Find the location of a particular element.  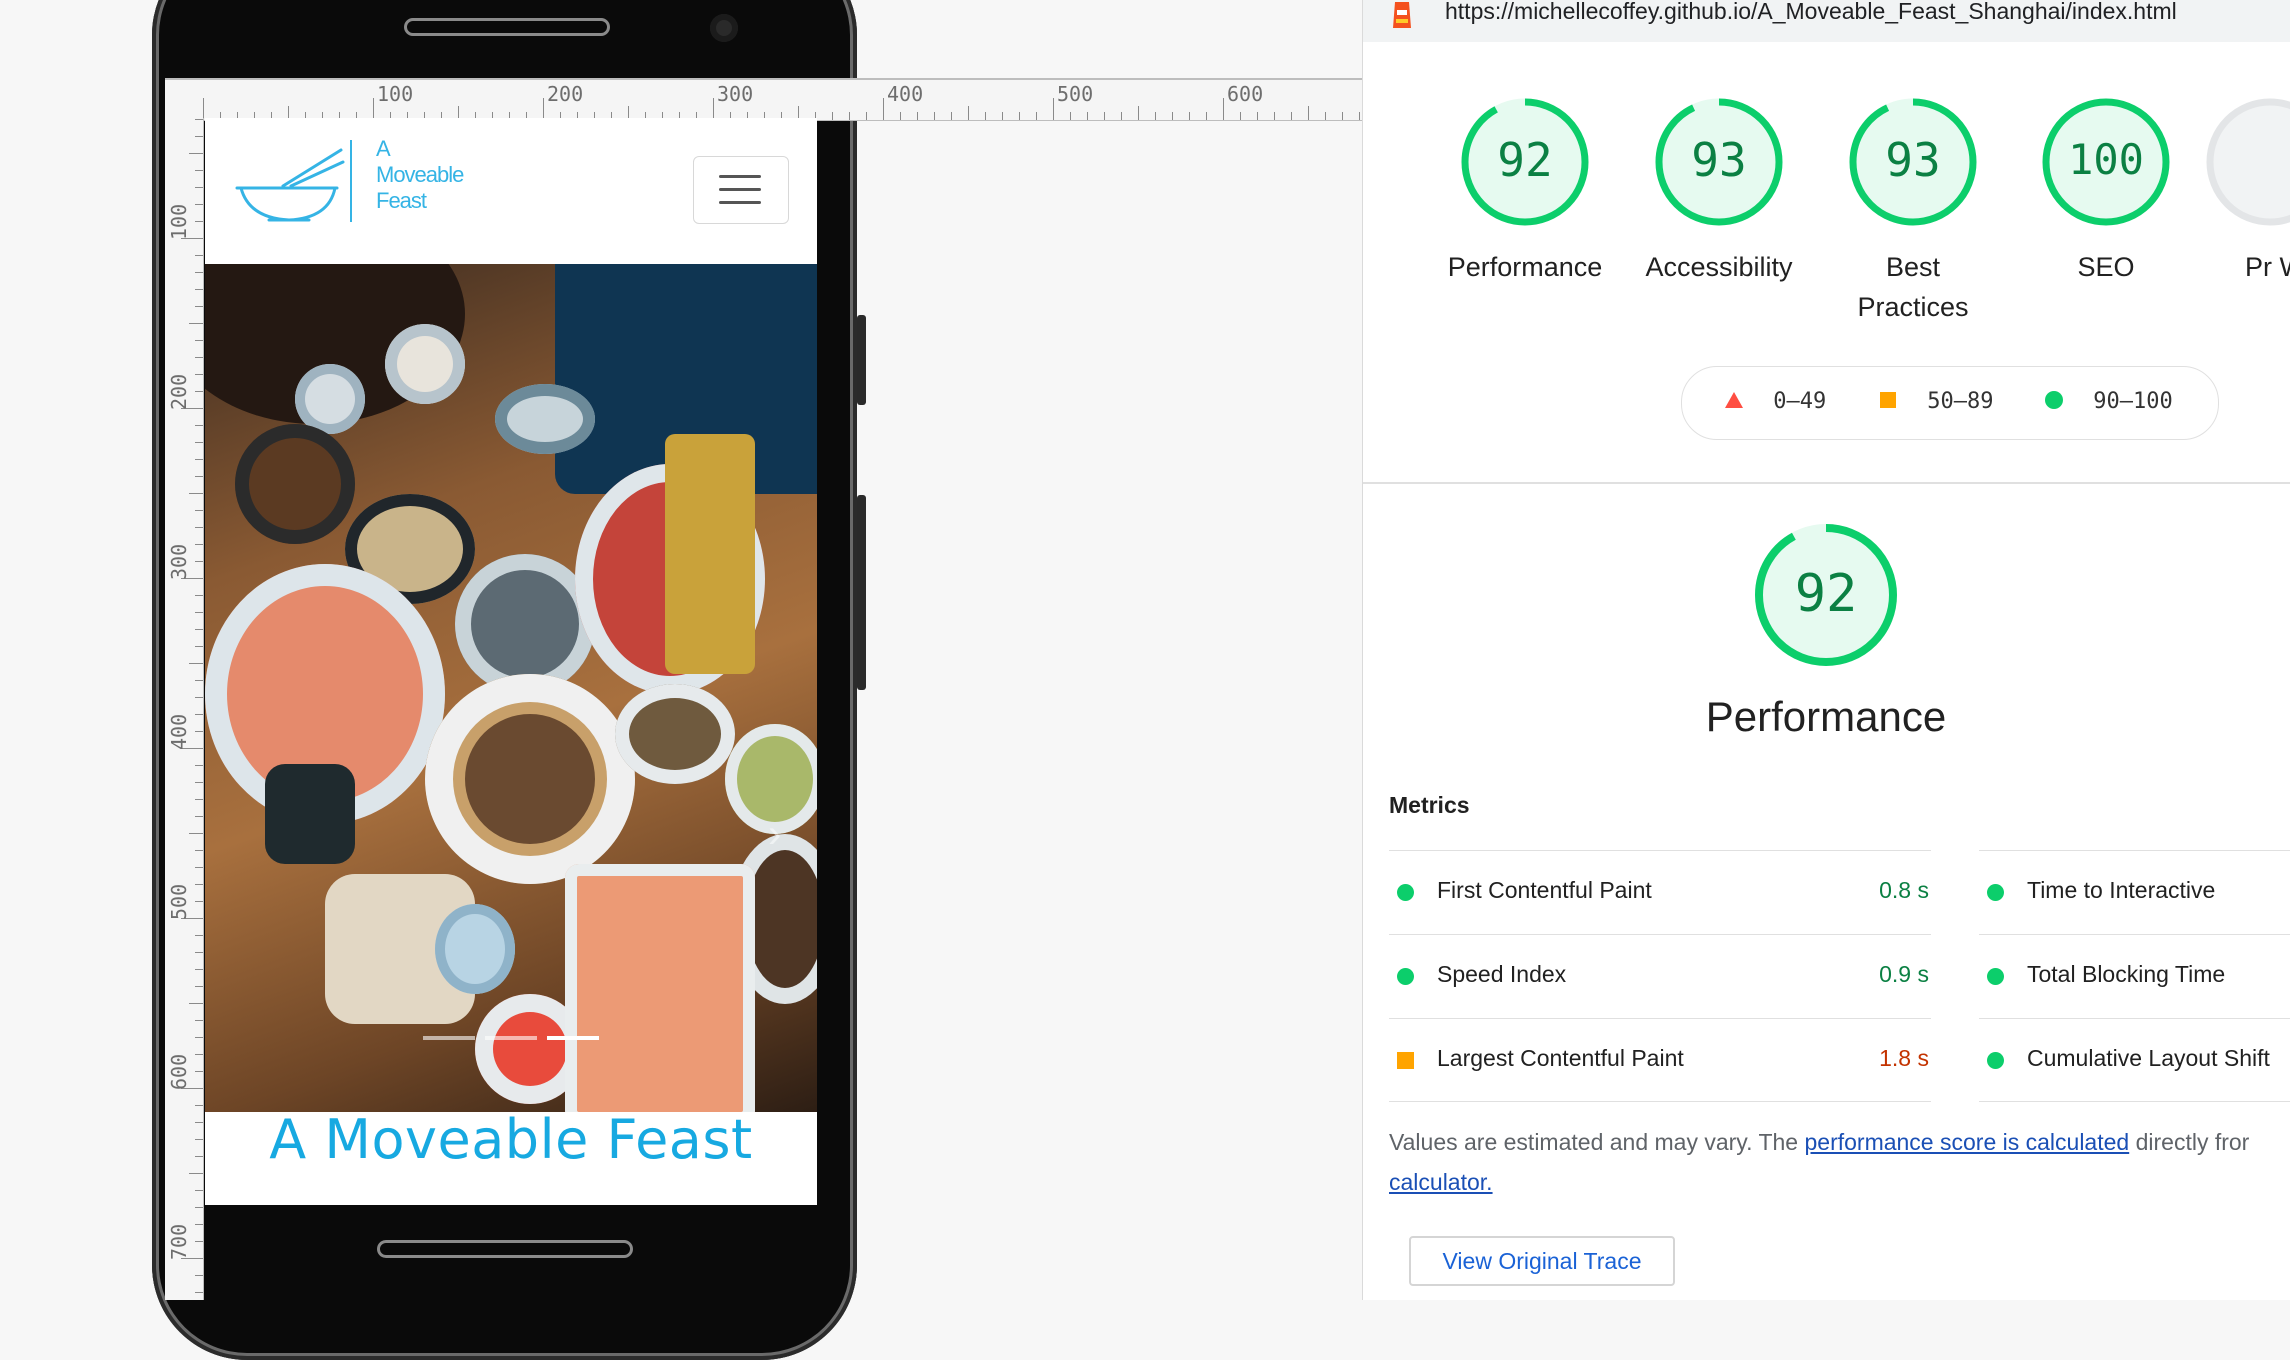

metric-total-blocking-time: Total Blocking Time is located at coordinates (2134, 975).